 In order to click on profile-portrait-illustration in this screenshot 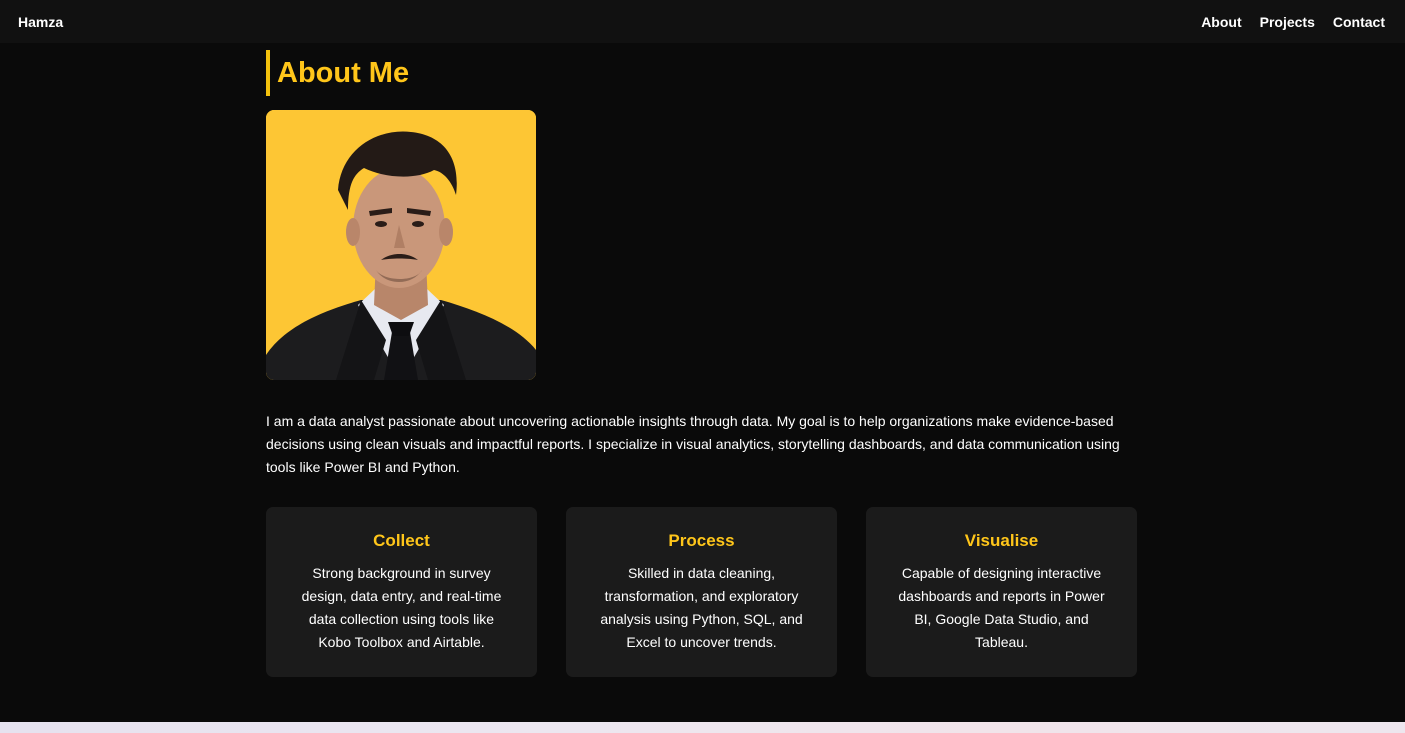, I will do `click(401, 245)`.